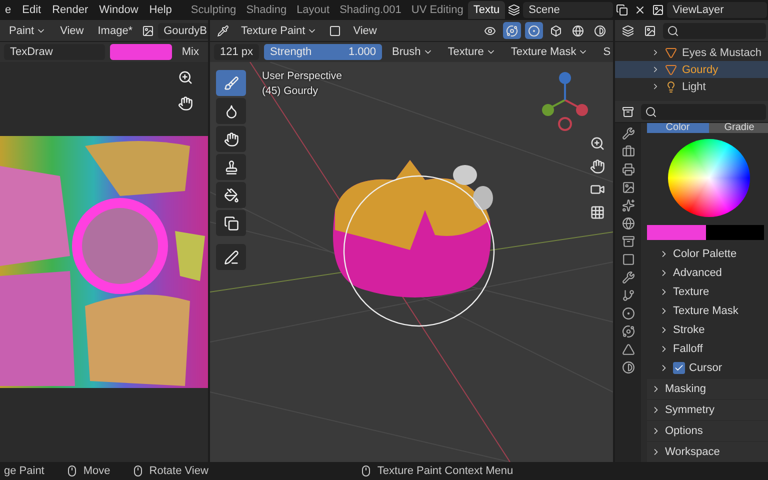  I want to click on outliner-row: Gourdy, so click(691, 69).